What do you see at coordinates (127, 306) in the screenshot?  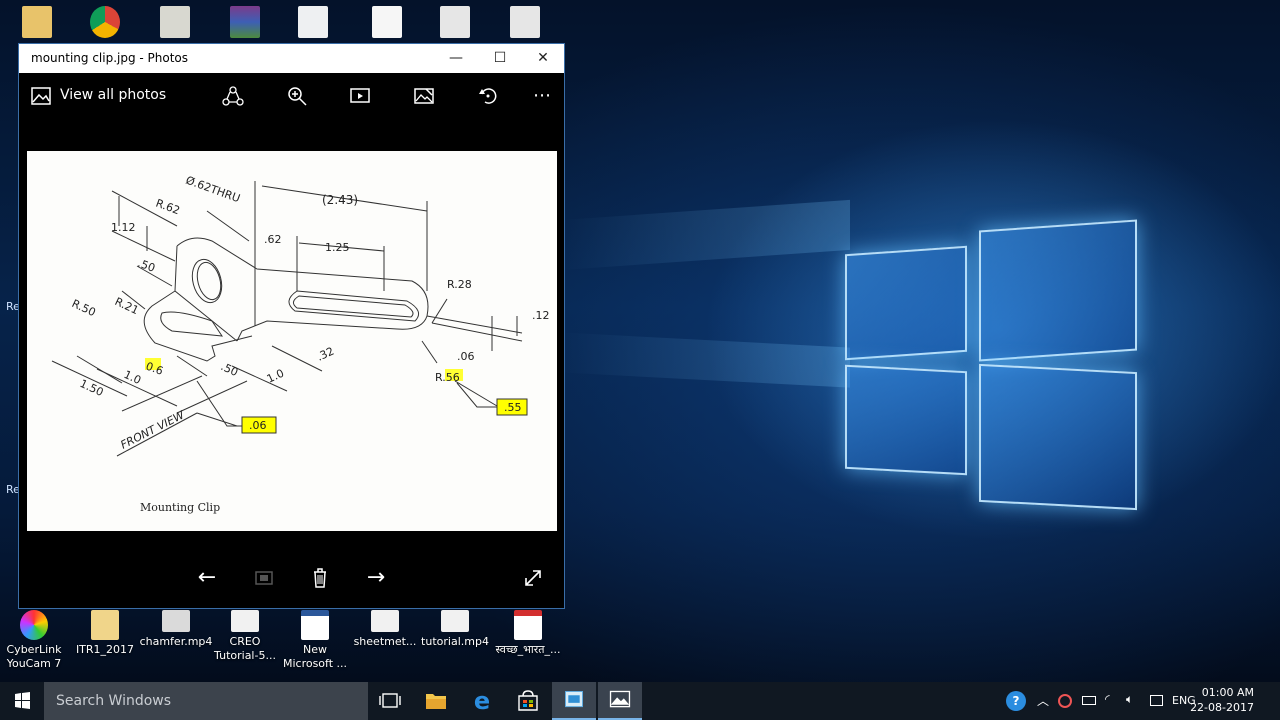 I see `dim-r21: R.21` at bounding box center [127, 306].